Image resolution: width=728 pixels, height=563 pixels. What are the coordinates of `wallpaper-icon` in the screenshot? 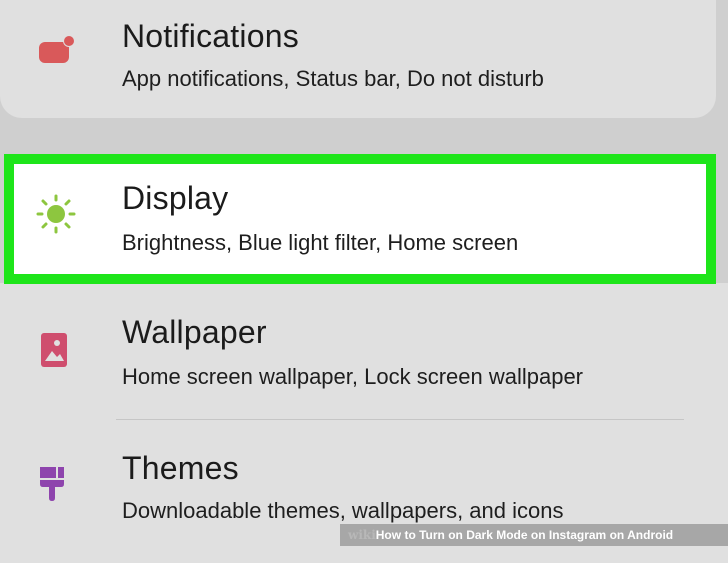 It's located at (56, 350).